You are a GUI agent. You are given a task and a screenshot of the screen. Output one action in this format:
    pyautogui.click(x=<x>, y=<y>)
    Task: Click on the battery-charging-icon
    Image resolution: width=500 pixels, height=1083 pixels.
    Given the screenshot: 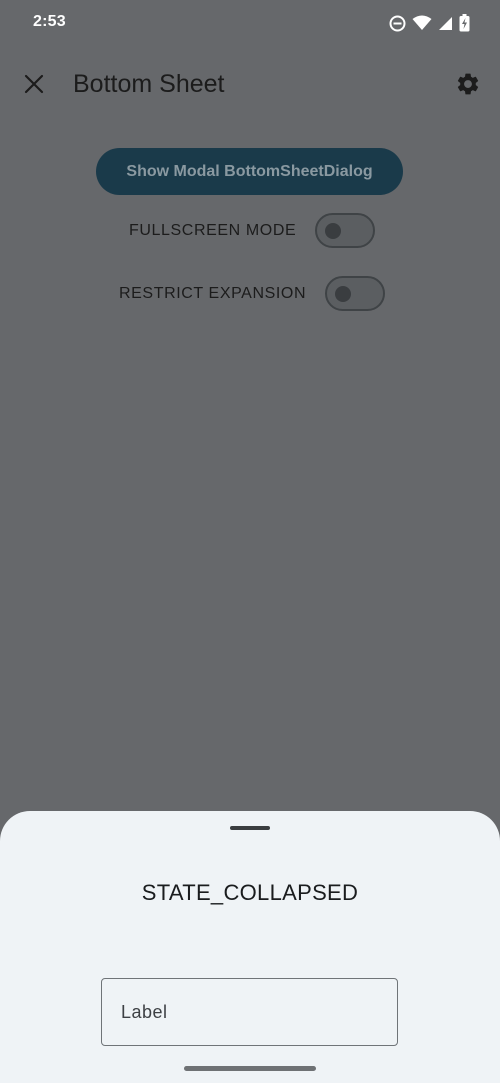 What is the action you would take?
    pyautogui.click(x=464, y=23)
    